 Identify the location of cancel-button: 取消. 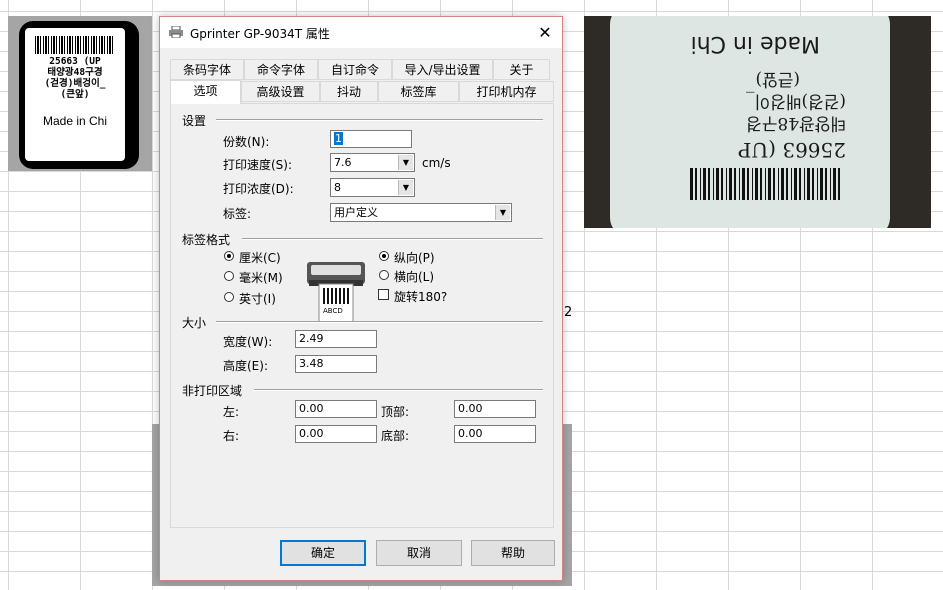
(419, 553).